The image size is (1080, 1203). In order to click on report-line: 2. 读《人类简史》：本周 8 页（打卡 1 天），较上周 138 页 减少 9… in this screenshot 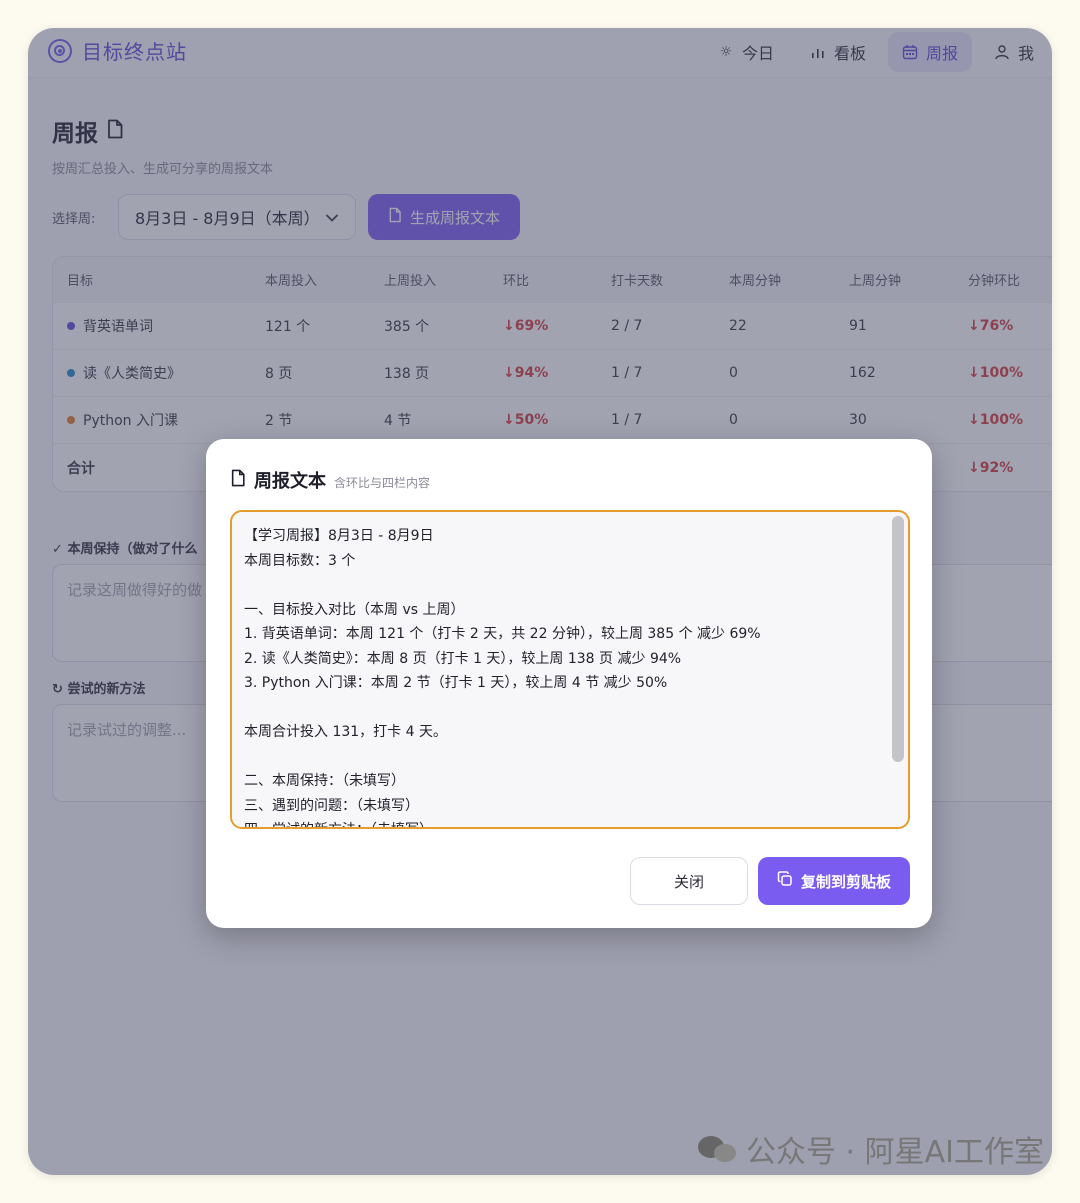, I will do `click(463, 658)`.